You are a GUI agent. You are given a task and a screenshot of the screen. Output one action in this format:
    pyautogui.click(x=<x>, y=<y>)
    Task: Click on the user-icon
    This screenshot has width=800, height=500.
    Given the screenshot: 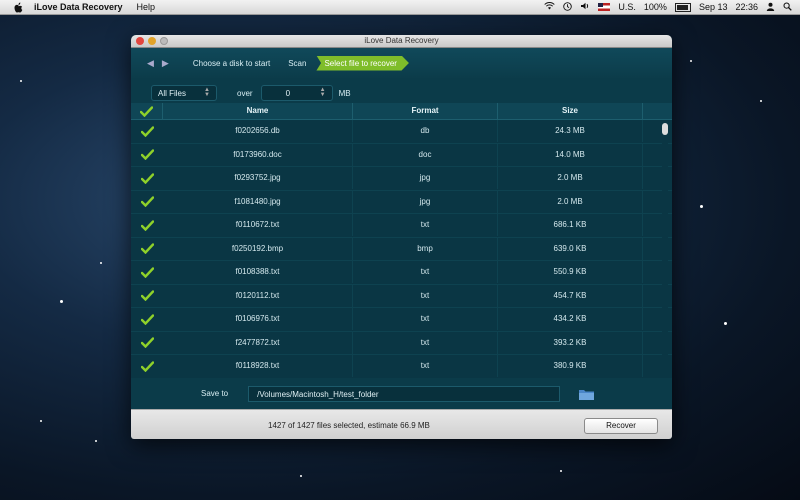 What is the action you would take?
    pyautogui.click(x=770, y=7)
    